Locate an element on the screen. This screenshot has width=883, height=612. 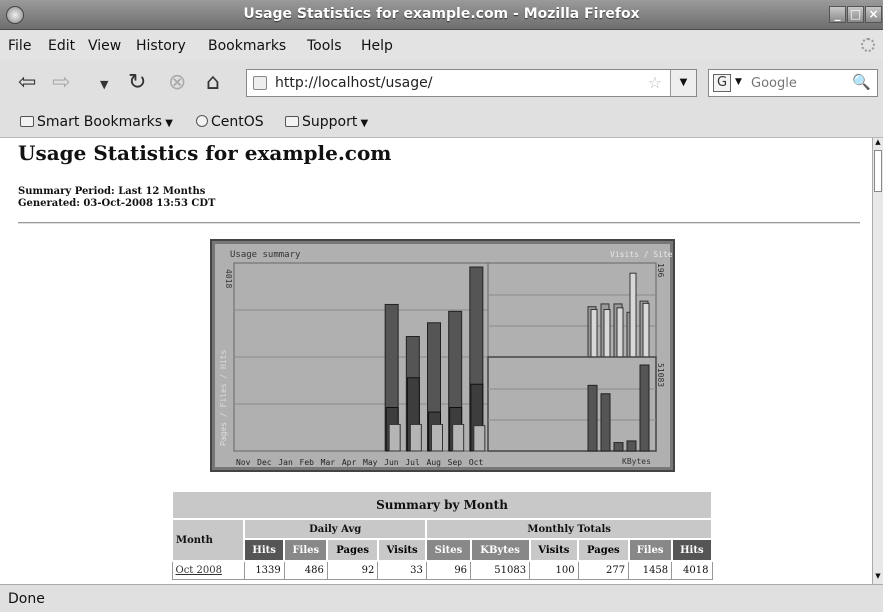
table-cell: 92 is located at coordinates (352, 570).